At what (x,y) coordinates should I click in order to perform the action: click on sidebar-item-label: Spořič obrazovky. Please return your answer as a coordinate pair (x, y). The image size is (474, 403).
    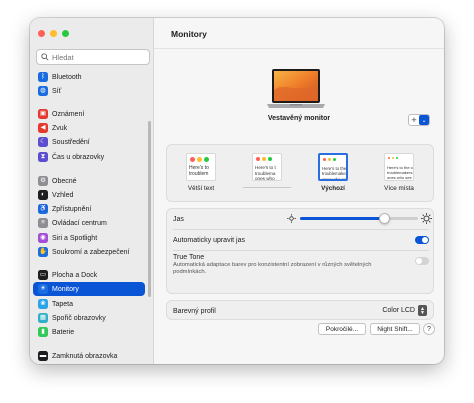
    Looking at the image, I should click on (79, 318).